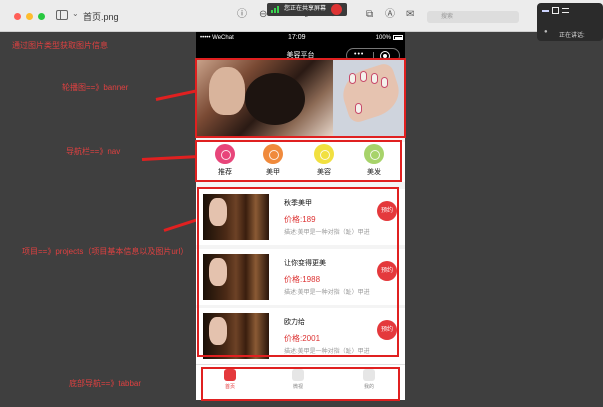  Describe the element at coordinates (95, 87) in the screenshot. I see `annotation-banner: 轮播图==》banner` at that location.